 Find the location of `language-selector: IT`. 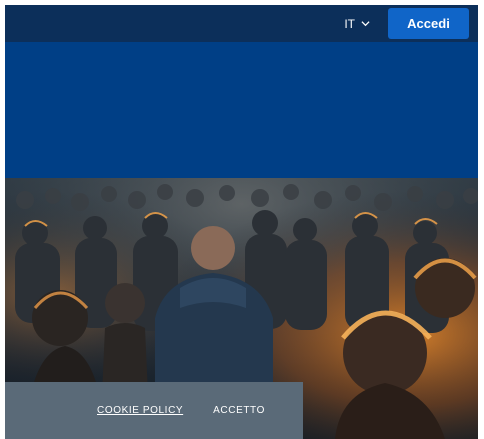

language-selector: IT is located at coordinates (357, 24).